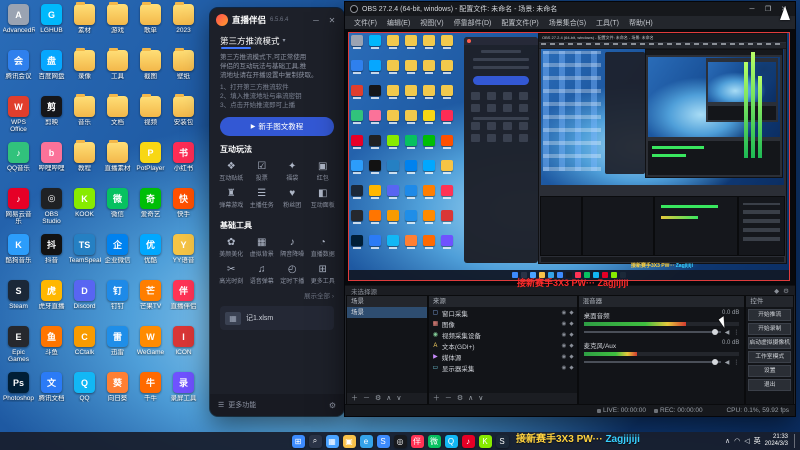 Image resolution: width=800 pixels, height=450 pixels. Describe the element at coordinates (51, 117) in the screenshot. I see `desktop-icon: 剪剪映` at that location.